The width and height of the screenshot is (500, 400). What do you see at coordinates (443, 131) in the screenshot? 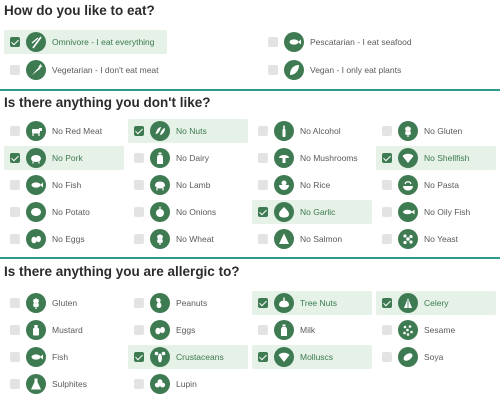
I see `option-label: No Gluten` at bounding box center [443, 131].